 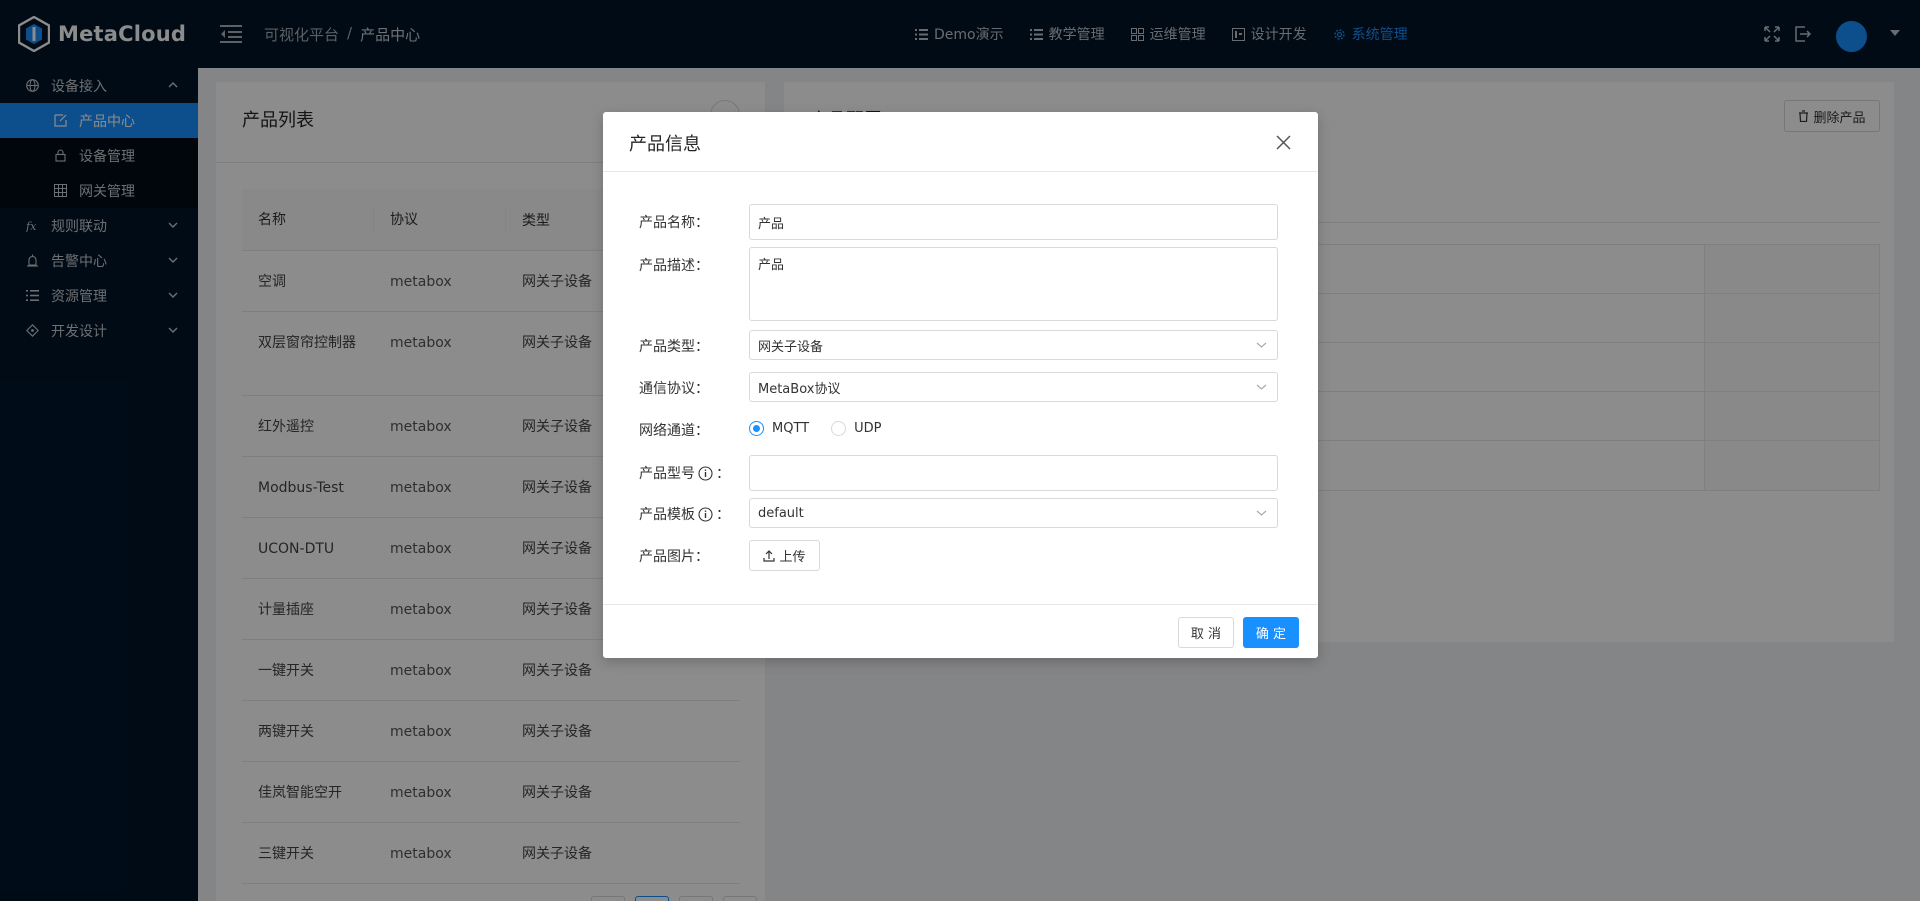 What do you see at coordinates (867, 428) in the screenshot?
I see `radio-label: UDP` at bounding box center [867, 428].